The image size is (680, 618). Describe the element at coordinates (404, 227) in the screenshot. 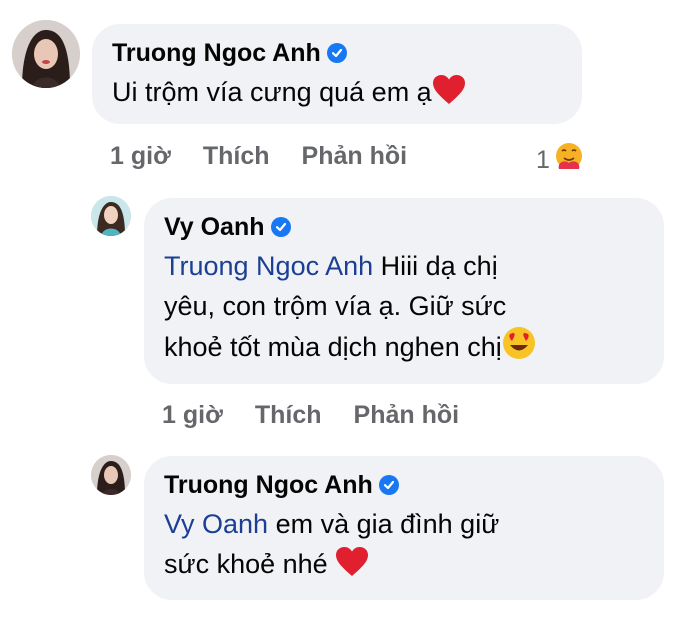

I see `comment-author: Vy Oanh` at that location.